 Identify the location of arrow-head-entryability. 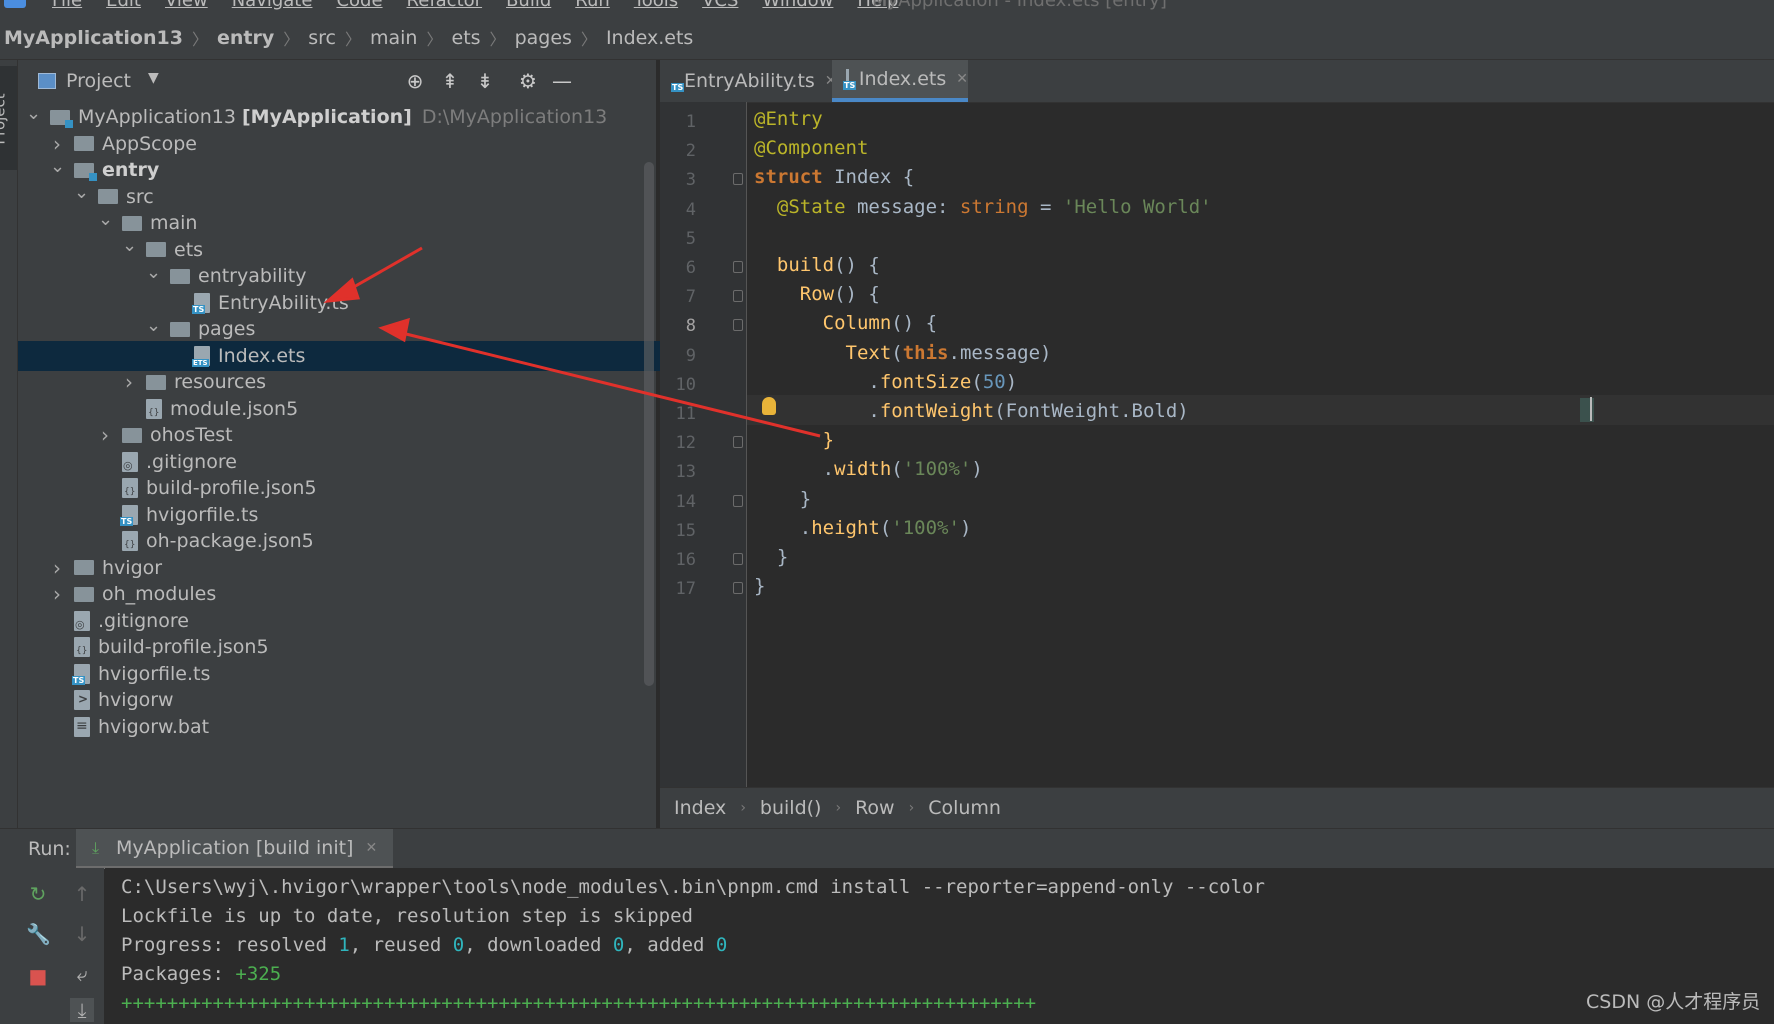
(342, 290).